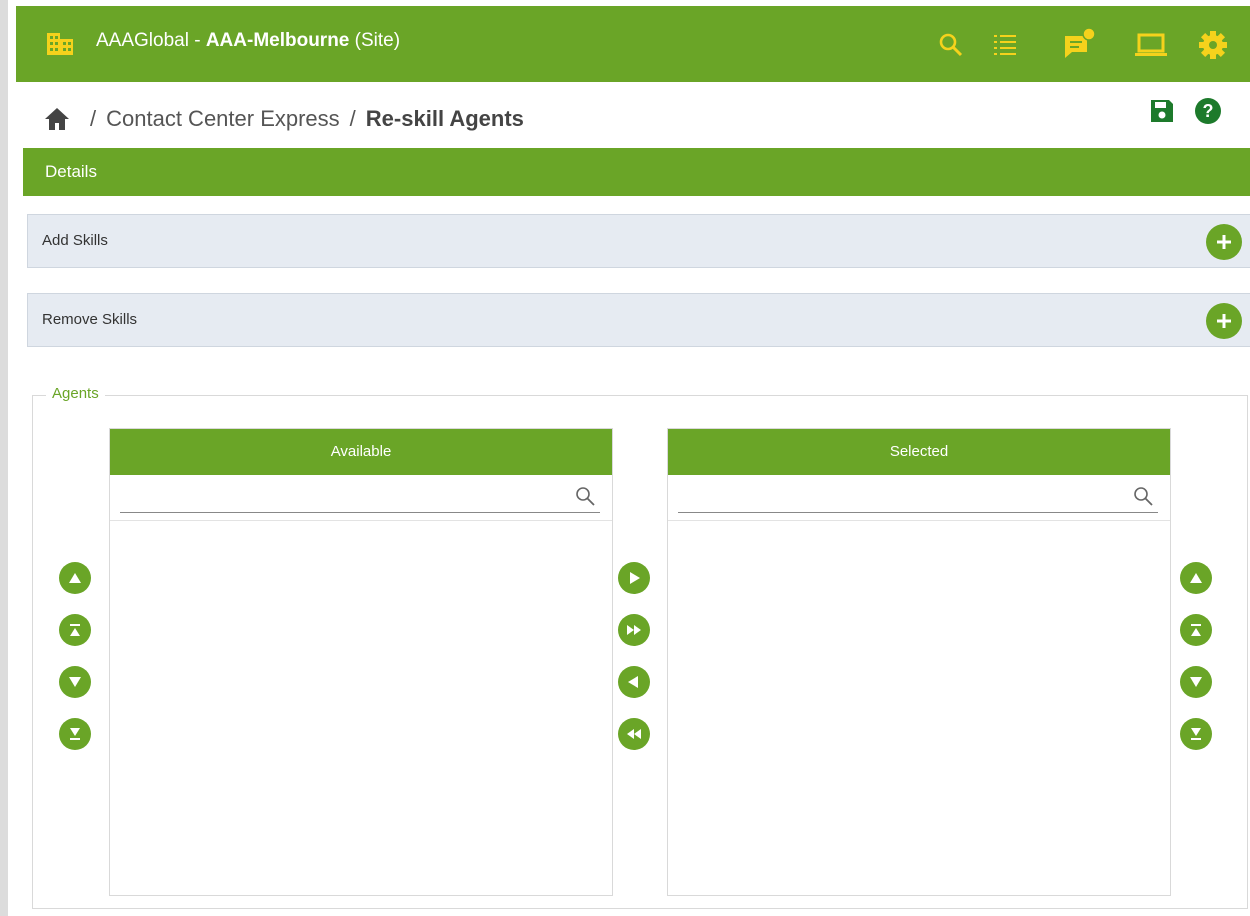  I want to click on add-skills-accordion: Add Skills, so click(638, 241).